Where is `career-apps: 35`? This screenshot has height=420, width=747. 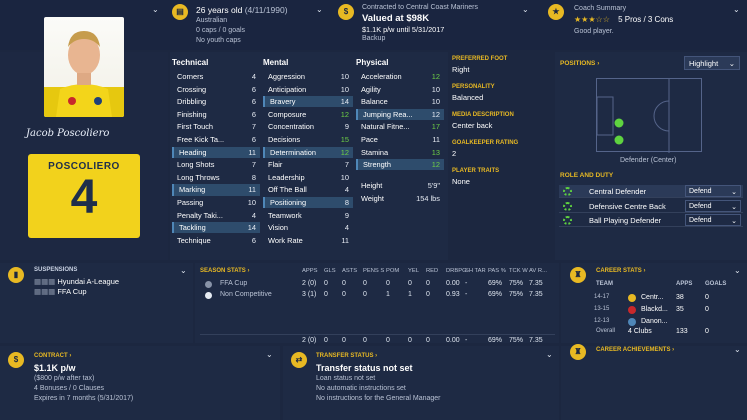 career-apps: 35 is located at coordinates (680, 309).